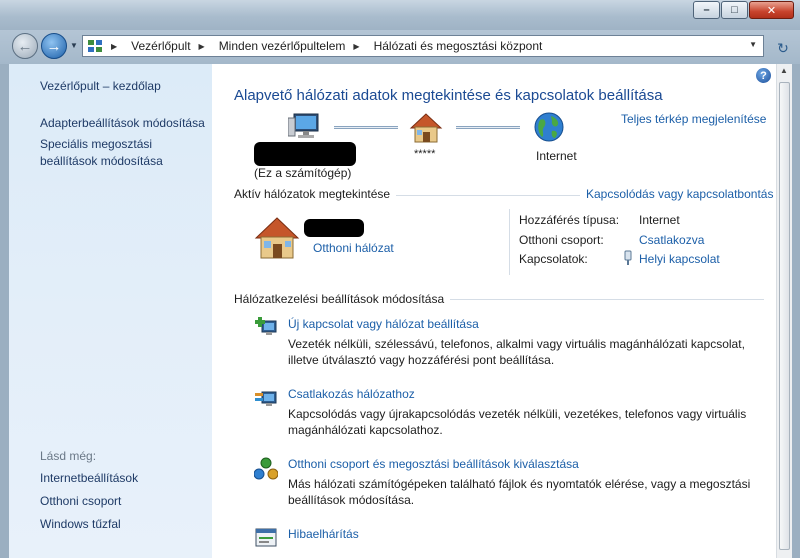  I want to click on scrollbar-thumb, so click(784, 316).